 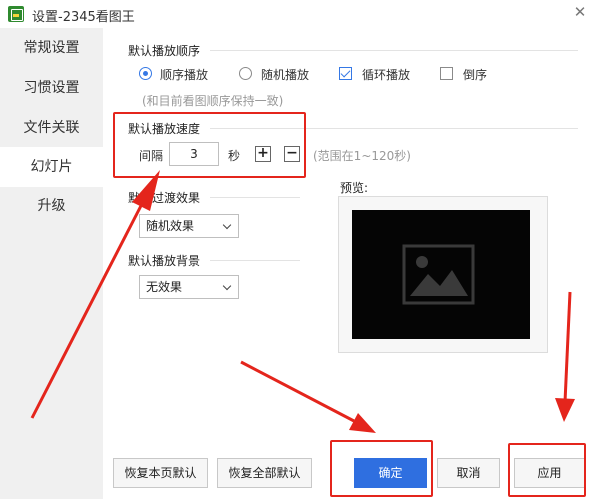 I want to click on background-select: 无效果, so click(x=189, y=287).